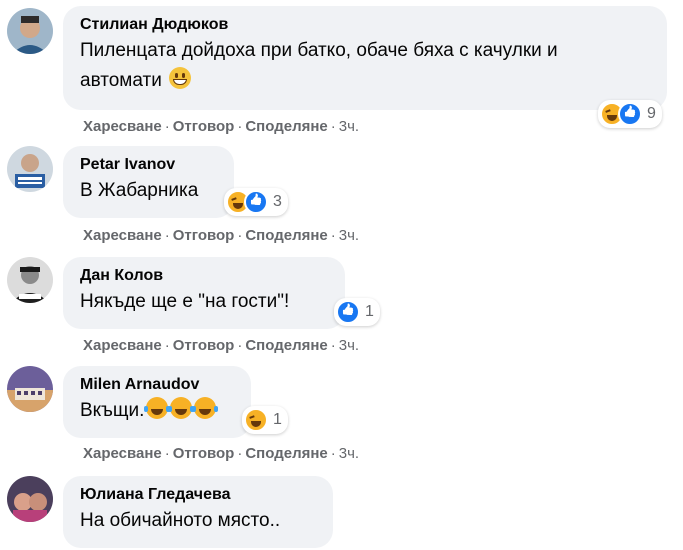  What do you see at coordinates (139, 190) in the screenshot?
I see `comment-text: В Жабарника` at bounding box center [139, 190].